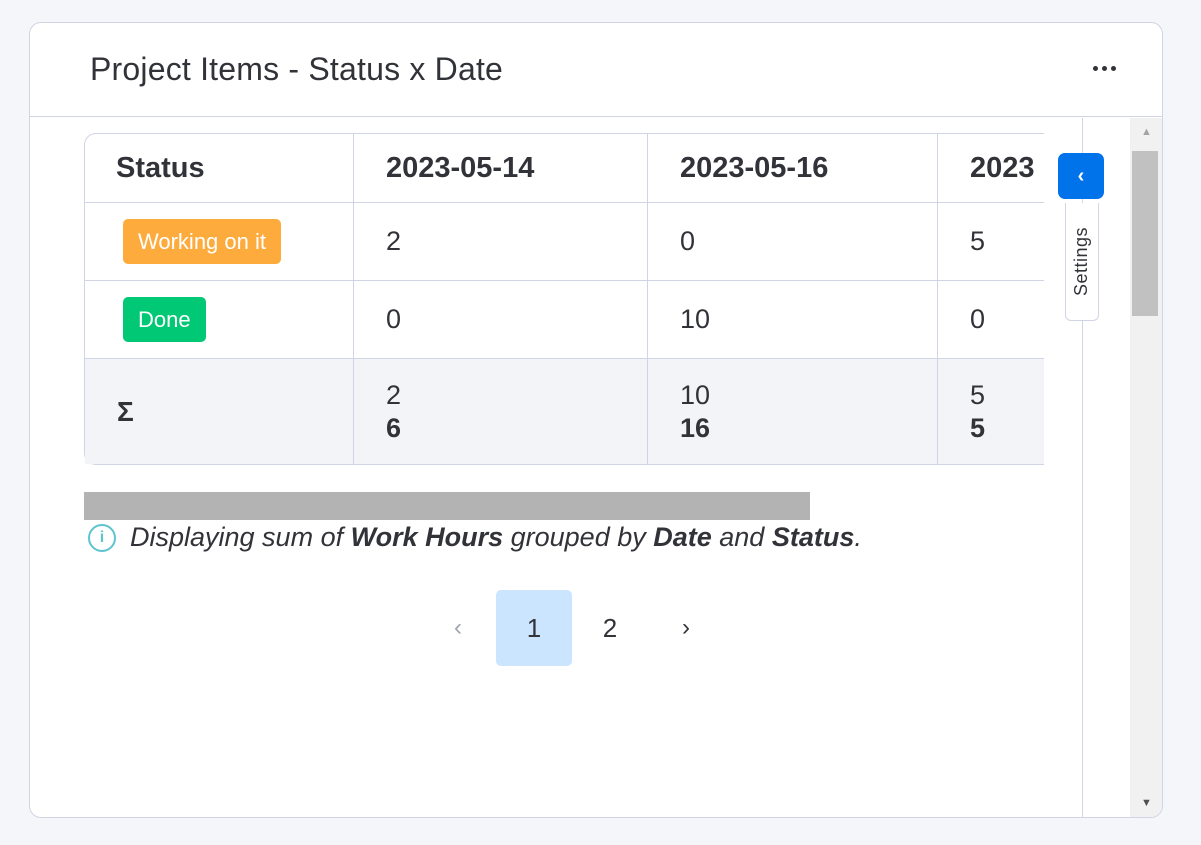 Image resolution: width=1201 pixels, height=845 pixels. Describe the element at coordinates (501, 411) in the screenshot. I see `sum-cell: 2 6` at that location.